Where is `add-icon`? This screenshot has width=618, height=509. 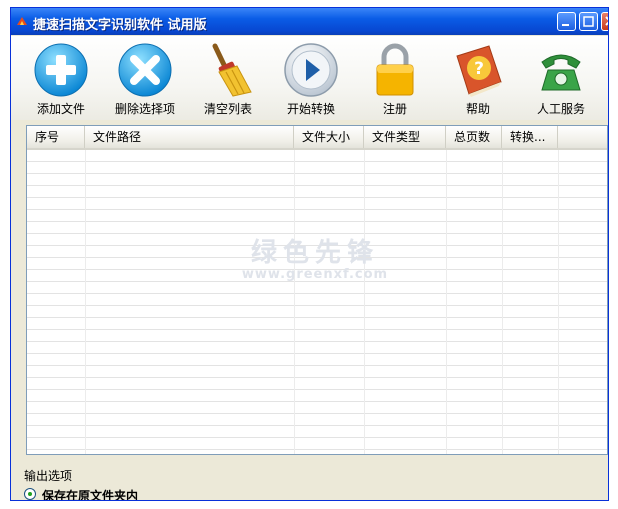
add-icon is located at coordinates (61, 70).